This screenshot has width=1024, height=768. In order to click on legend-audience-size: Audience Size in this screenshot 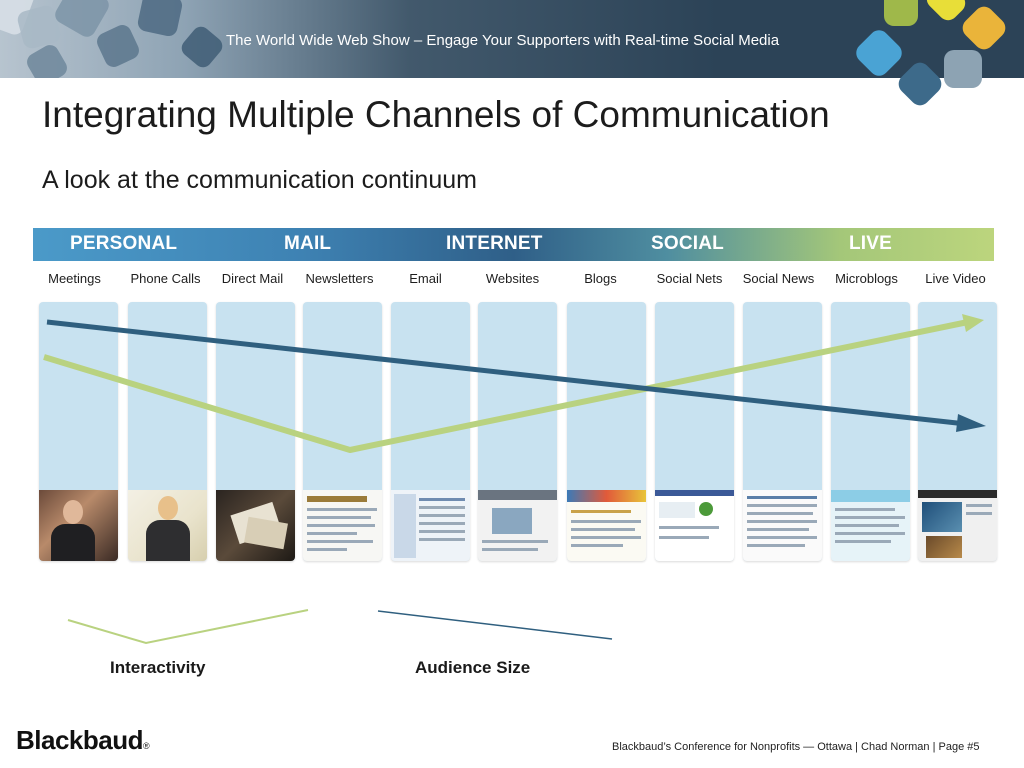, I will do `click(473, 667)`.